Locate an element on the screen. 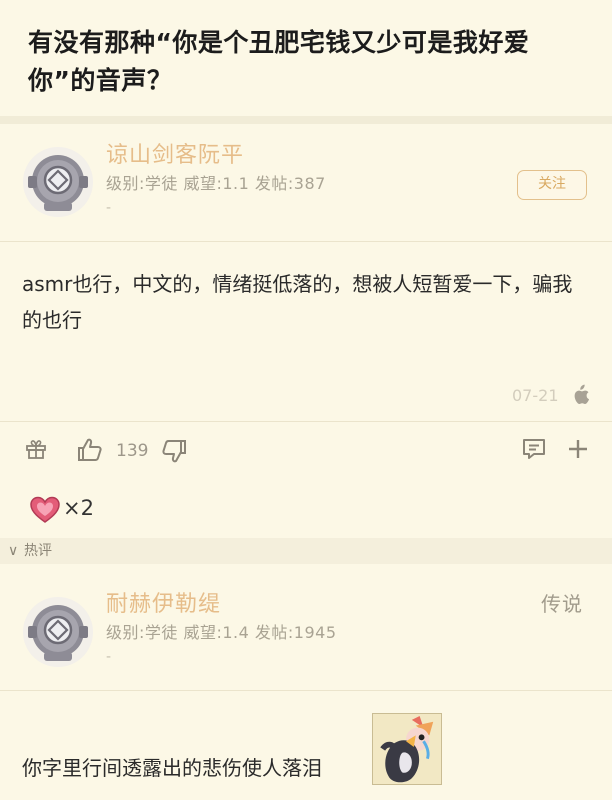 Image resolution: width=612 pixels, height=800 pixels. comment-icon is located at coordinates (534, 449).